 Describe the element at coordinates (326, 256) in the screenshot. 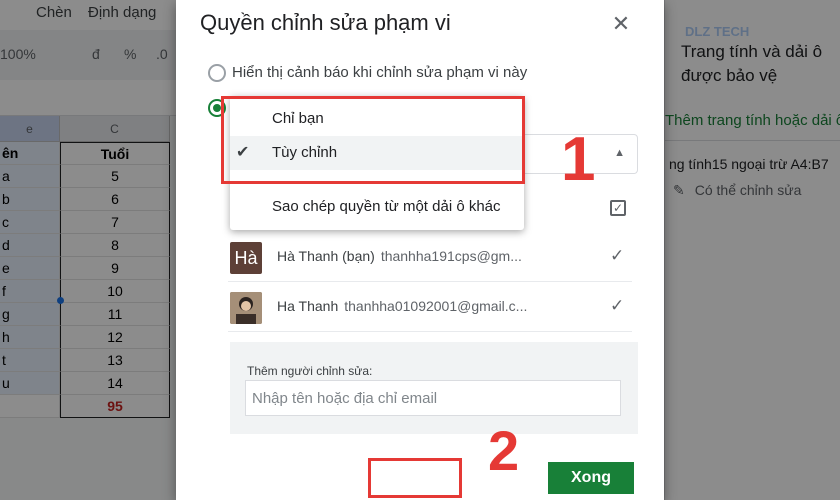

I see `editor-display-name: Hà Thanh (bạn)` at that location.